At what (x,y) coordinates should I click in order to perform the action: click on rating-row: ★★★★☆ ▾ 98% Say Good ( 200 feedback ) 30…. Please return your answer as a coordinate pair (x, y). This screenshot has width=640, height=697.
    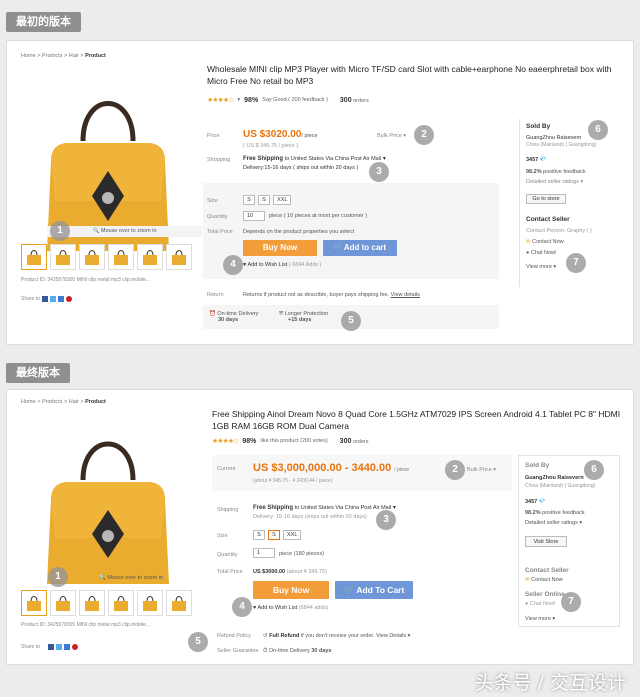
    Looking at the image, I should click on (288, 100).